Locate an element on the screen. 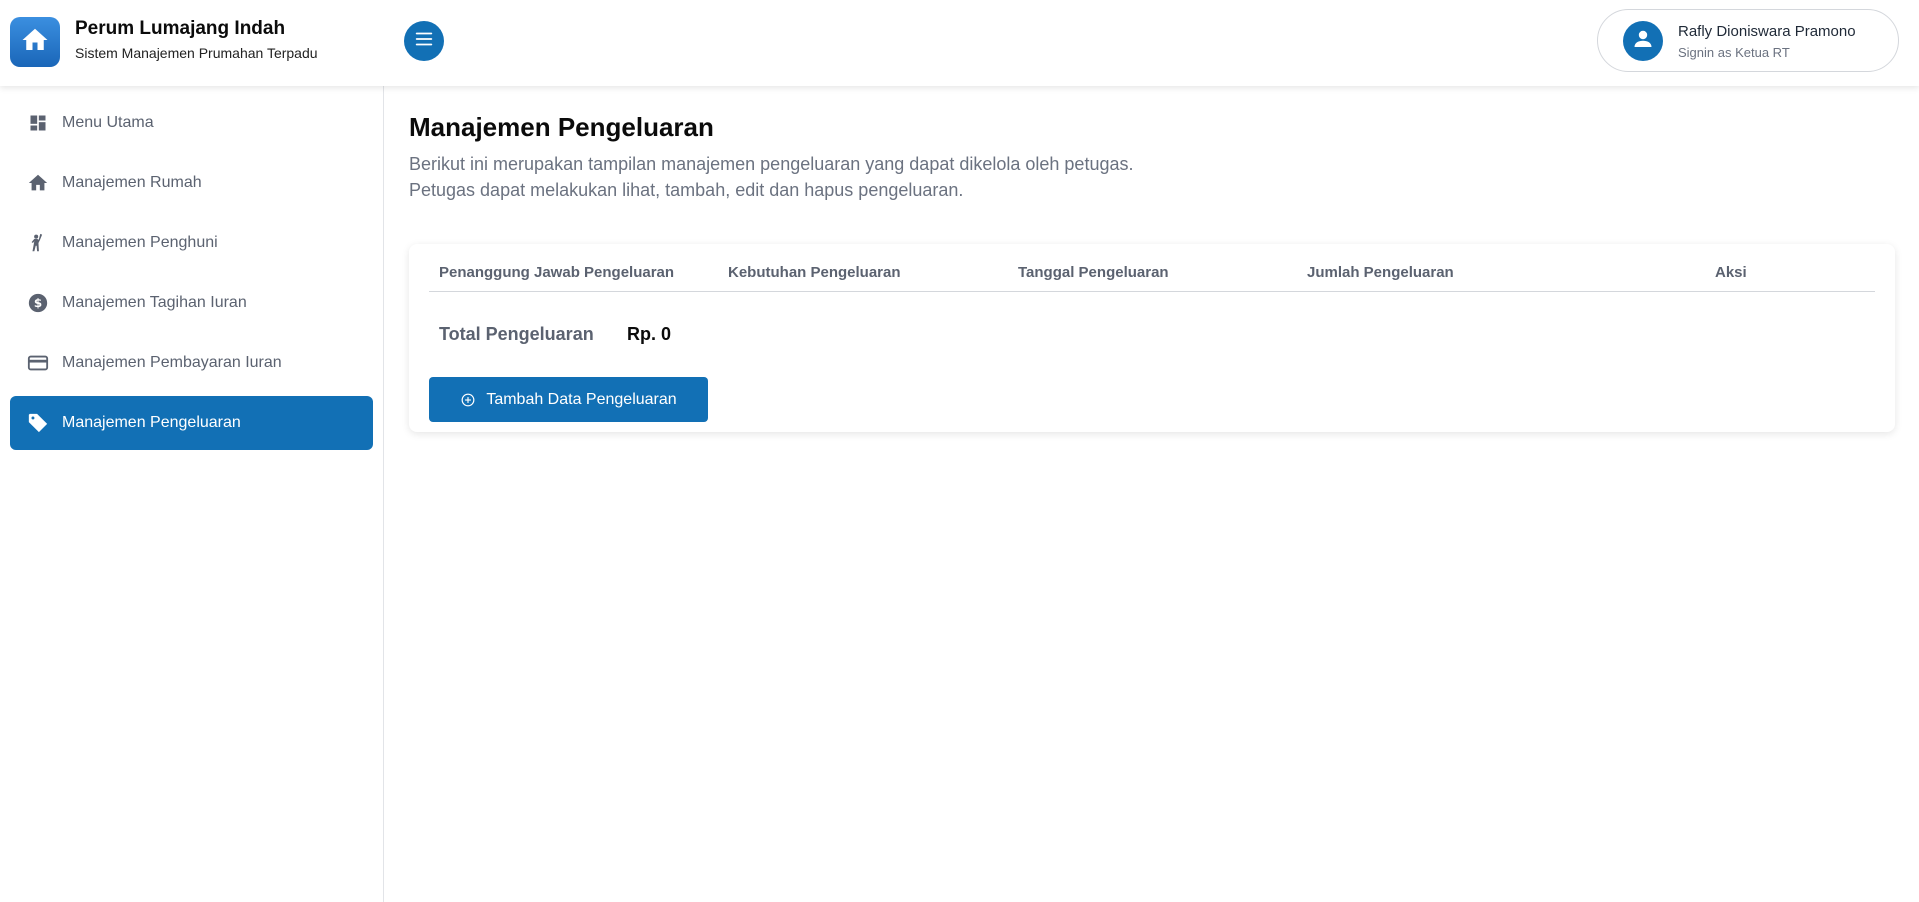 The width and height of the screenshot is (1919, 902). app-logo is located at coordinates (35, 42).